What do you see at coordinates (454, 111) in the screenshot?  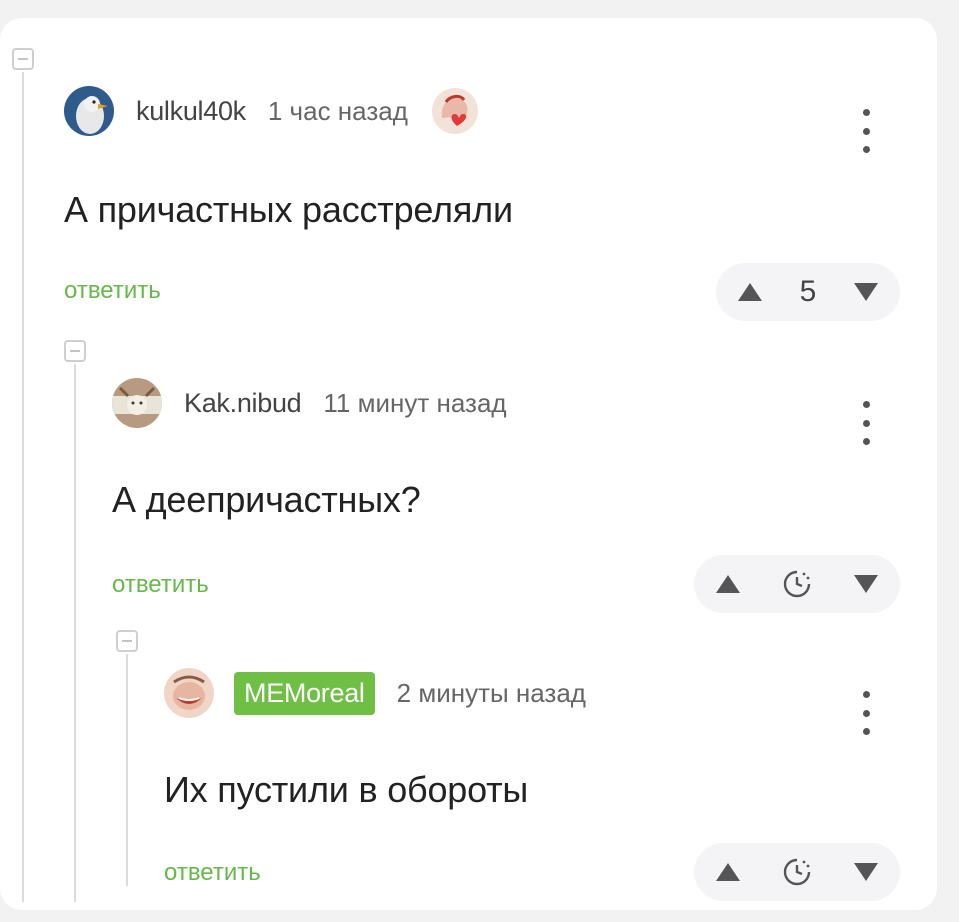 I see `heart-avatar-badge-icon` at bounding box center [454, 111].